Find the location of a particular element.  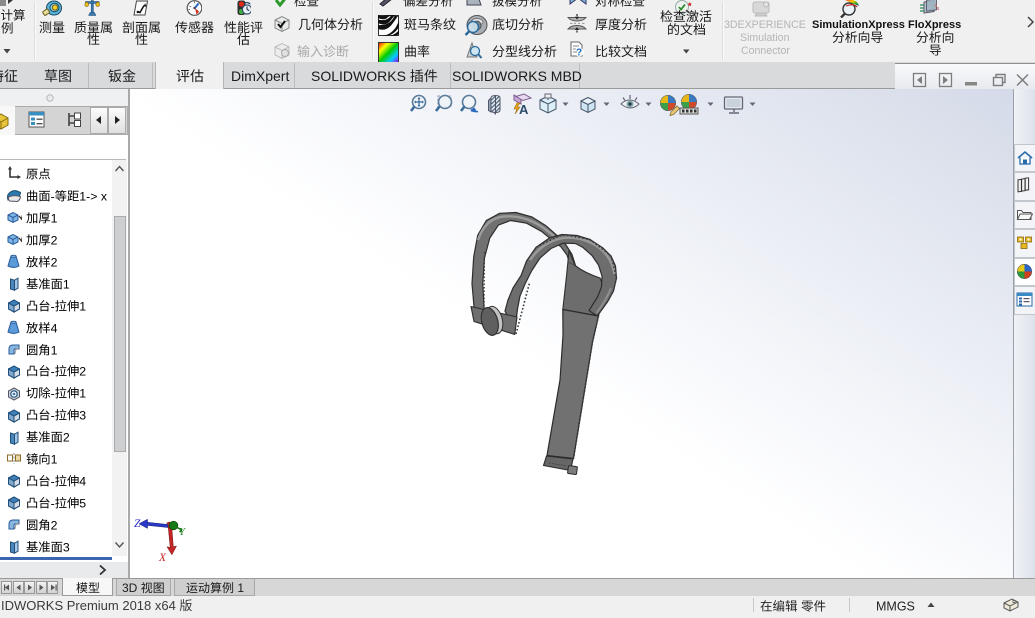

svg-text: SOLIDWORKS MBD is located at coordinates (517, 76).